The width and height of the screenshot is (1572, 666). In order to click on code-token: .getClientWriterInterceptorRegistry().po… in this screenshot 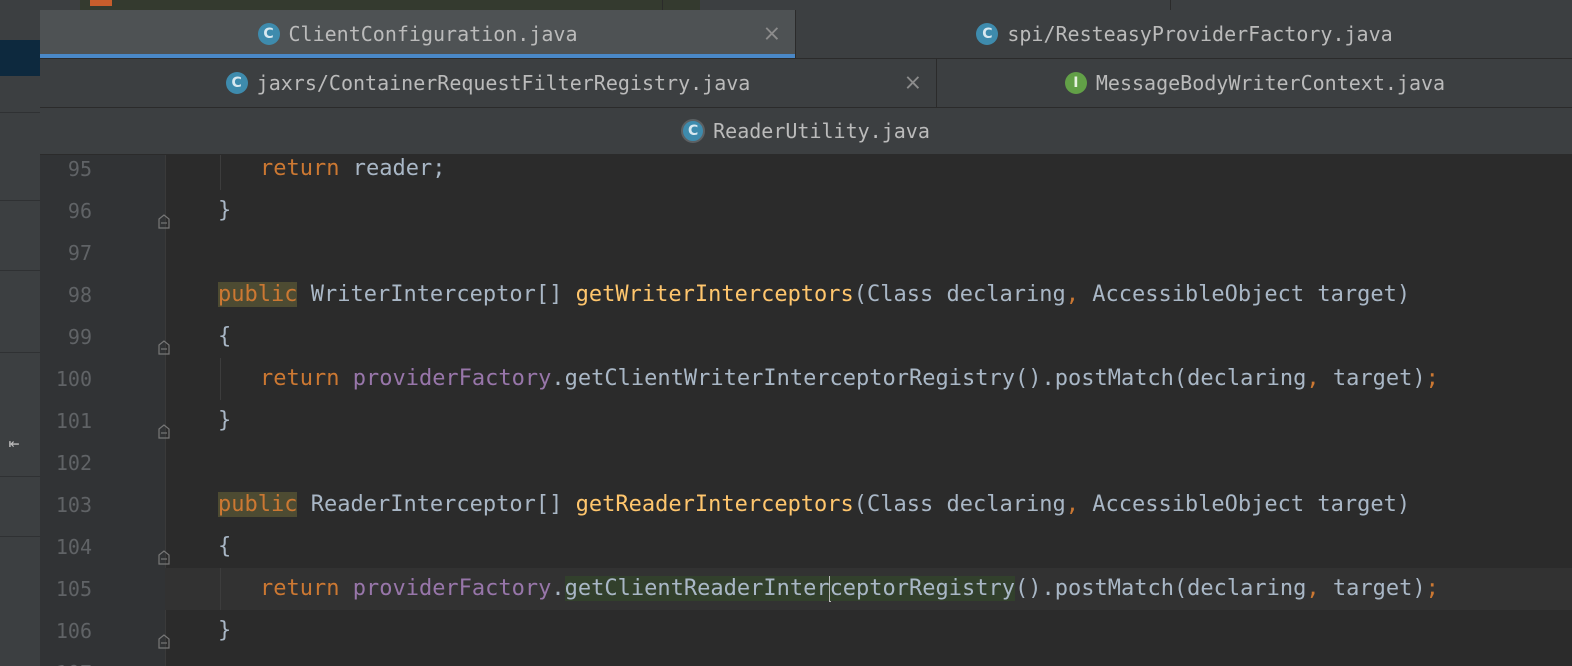, I will do `click(929, 378)`.